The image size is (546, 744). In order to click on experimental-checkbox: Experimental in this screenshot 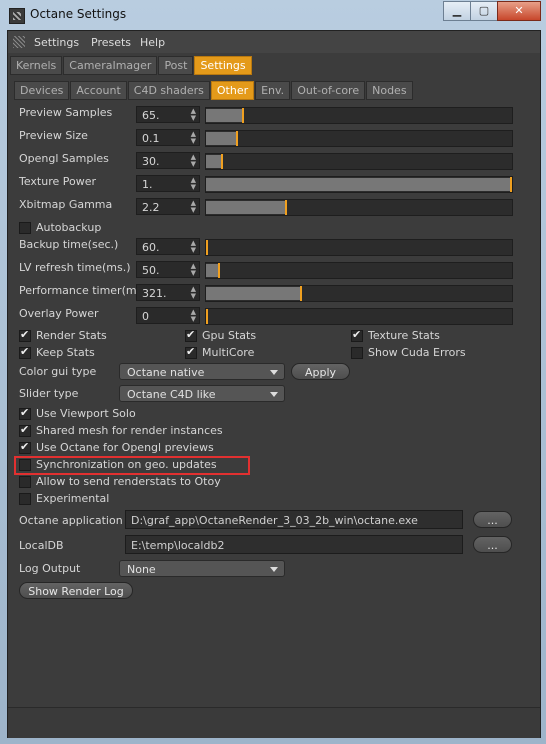, I will do `click(64, 498)`.